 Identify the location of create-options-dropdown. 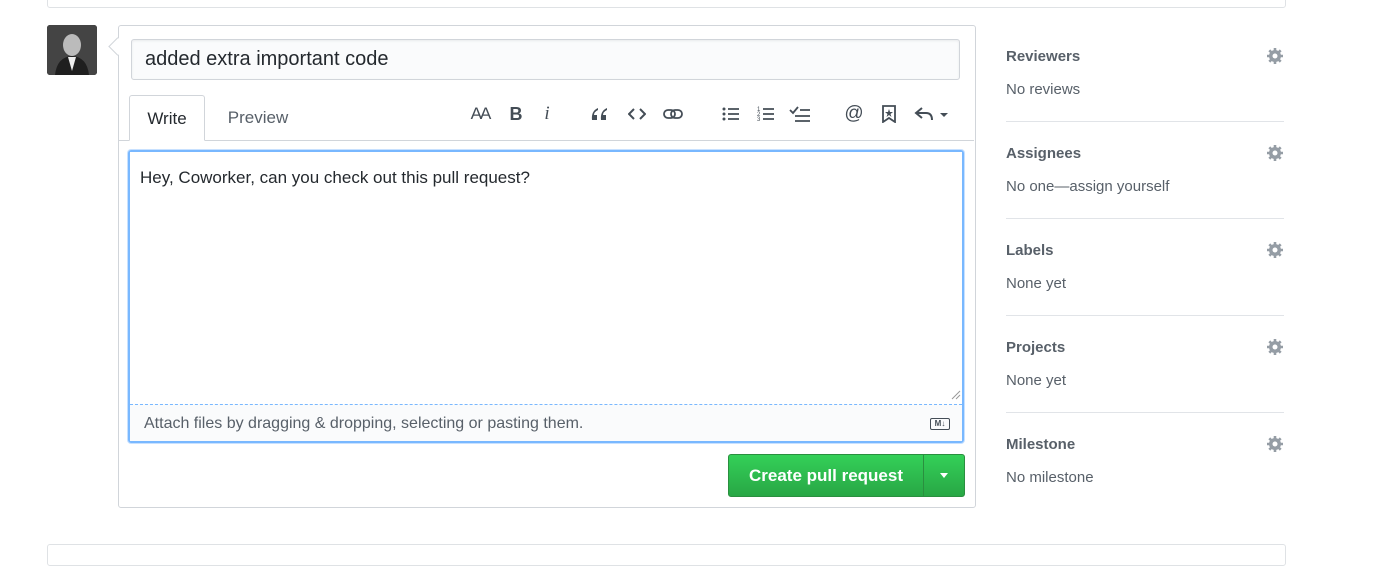
(943, 475).